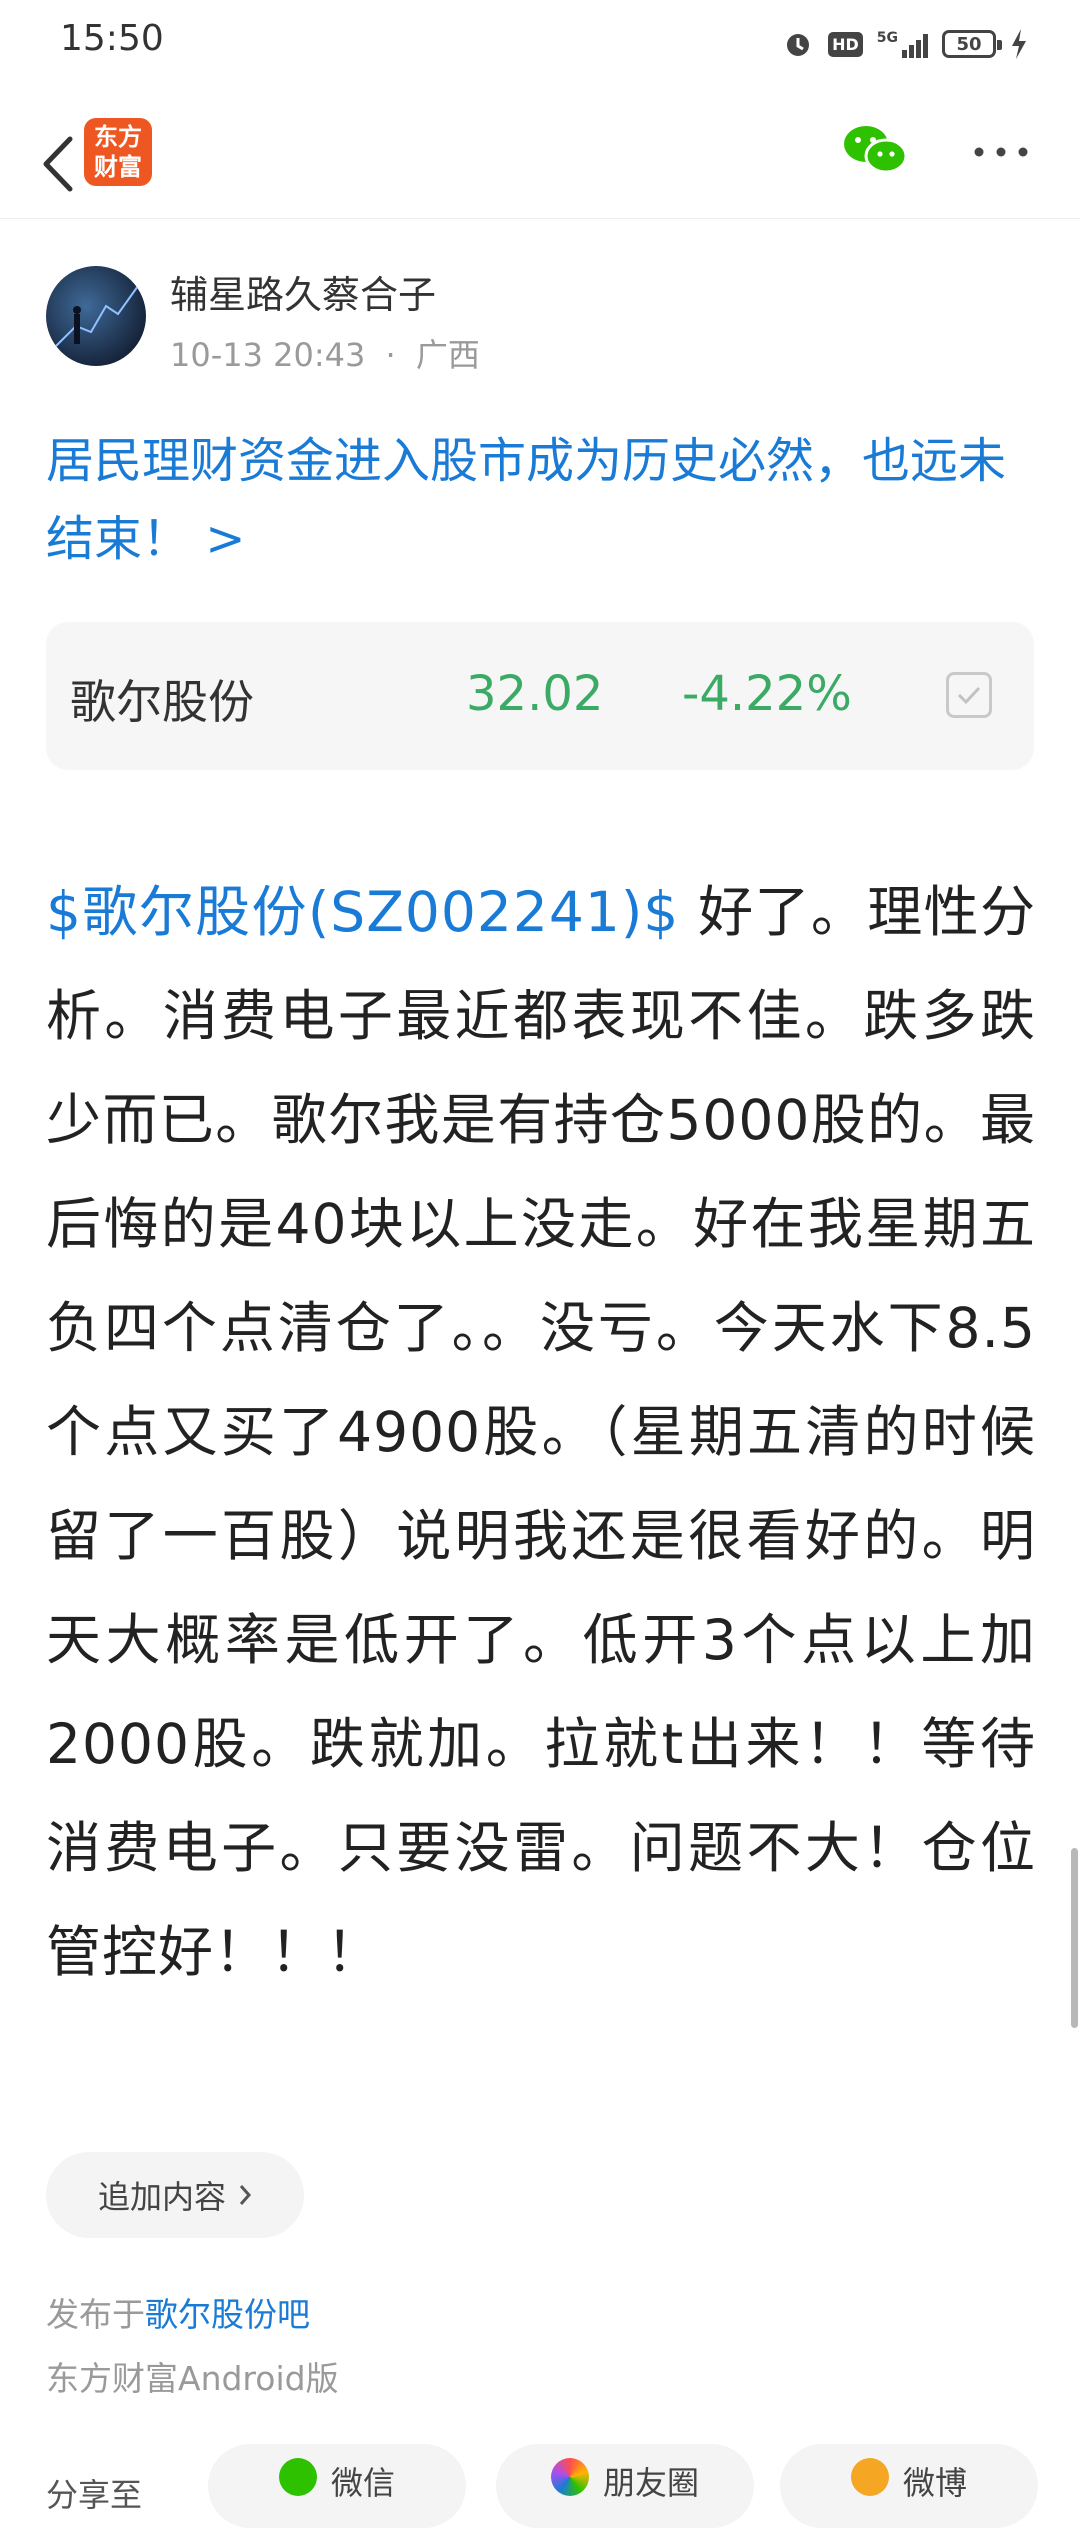  What do you see at coordinates (1019, 44) in the screenshot?
I see `charging-icon` at bounding box center [1019, 44].